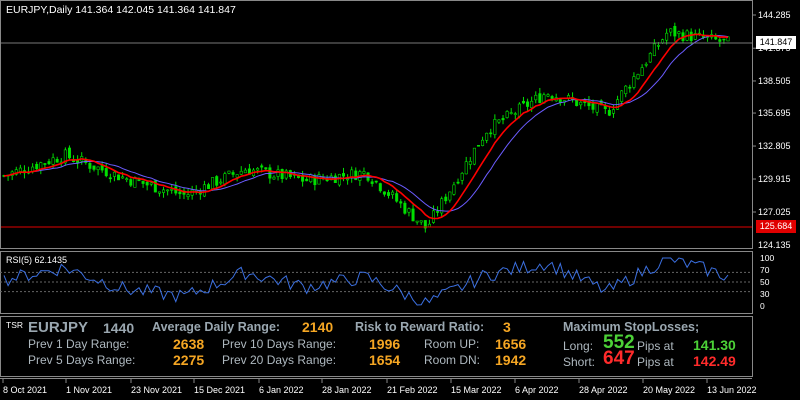 The width and height of the screenshot is (800, 400). I want to click on tsr-tag: TSR, so click(14, 325).